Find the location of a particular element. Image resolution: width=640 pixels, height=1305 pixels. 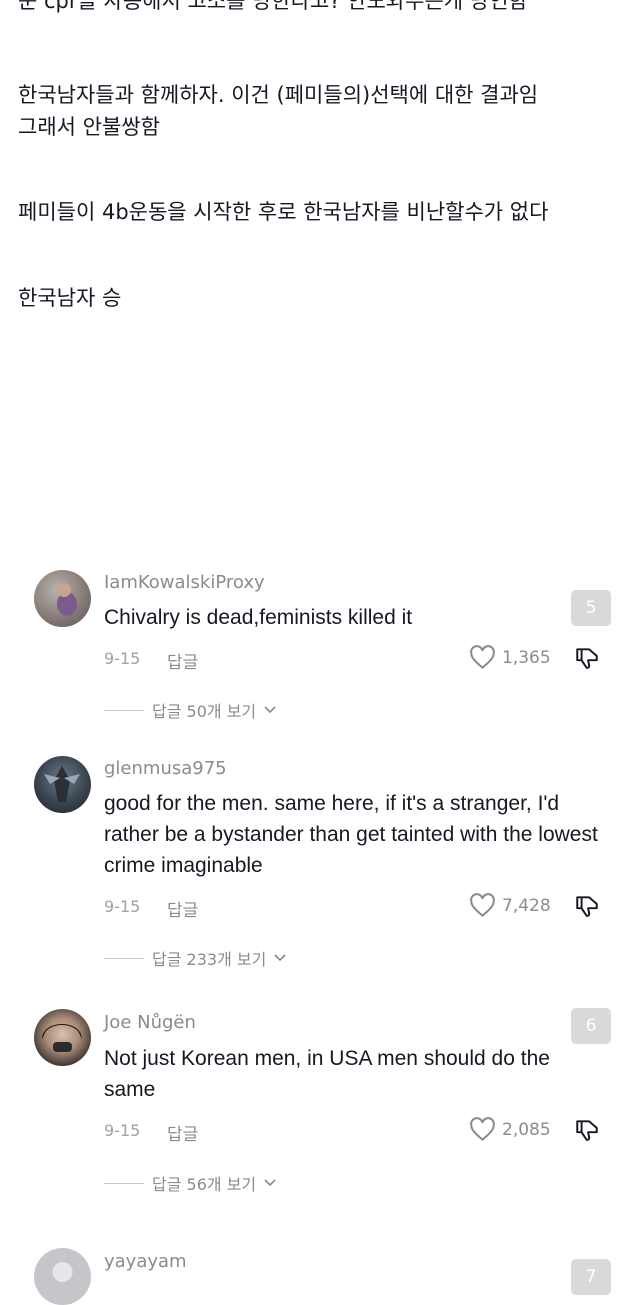

like-button: 7,428 is located at coordinates (510, 905).